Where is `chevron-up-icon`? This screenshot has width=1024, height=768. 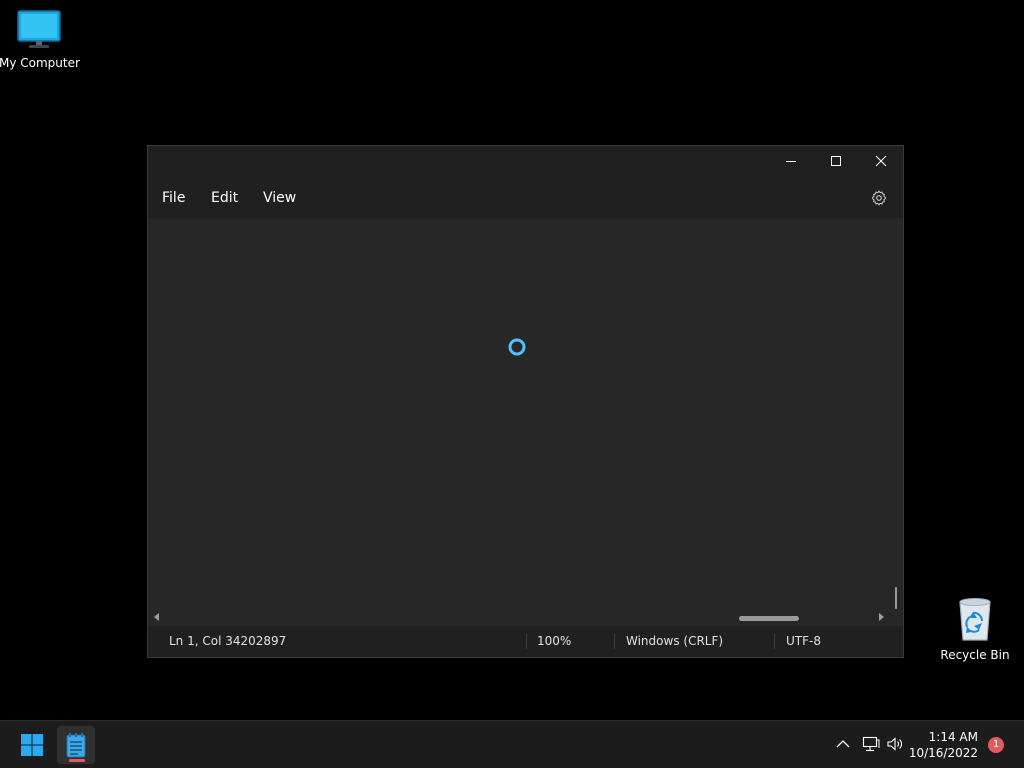 chevron-up-icon is located at coordinates (843, 744).